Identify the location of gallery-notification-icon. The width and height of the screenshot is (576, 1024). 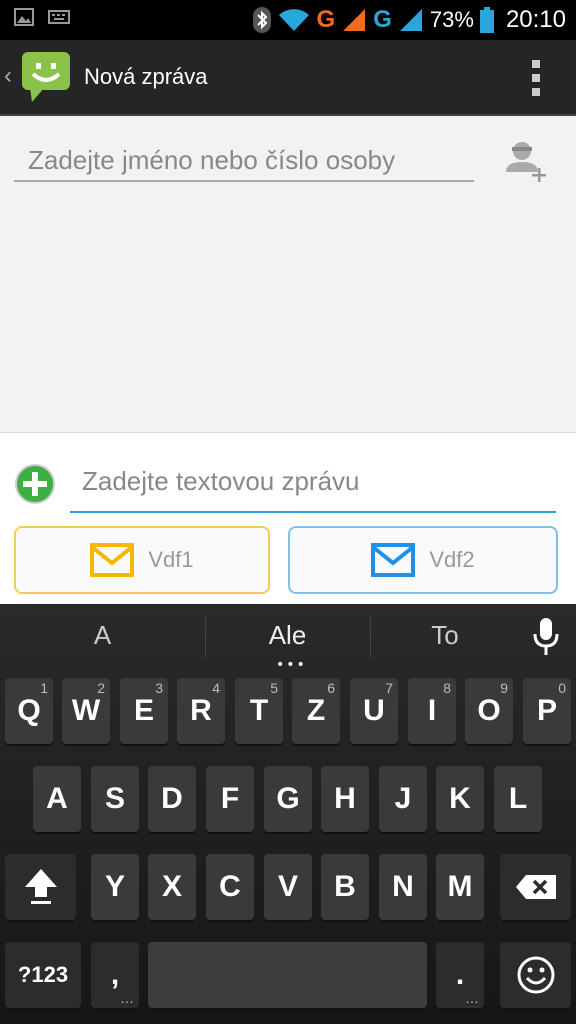
(24, 17).